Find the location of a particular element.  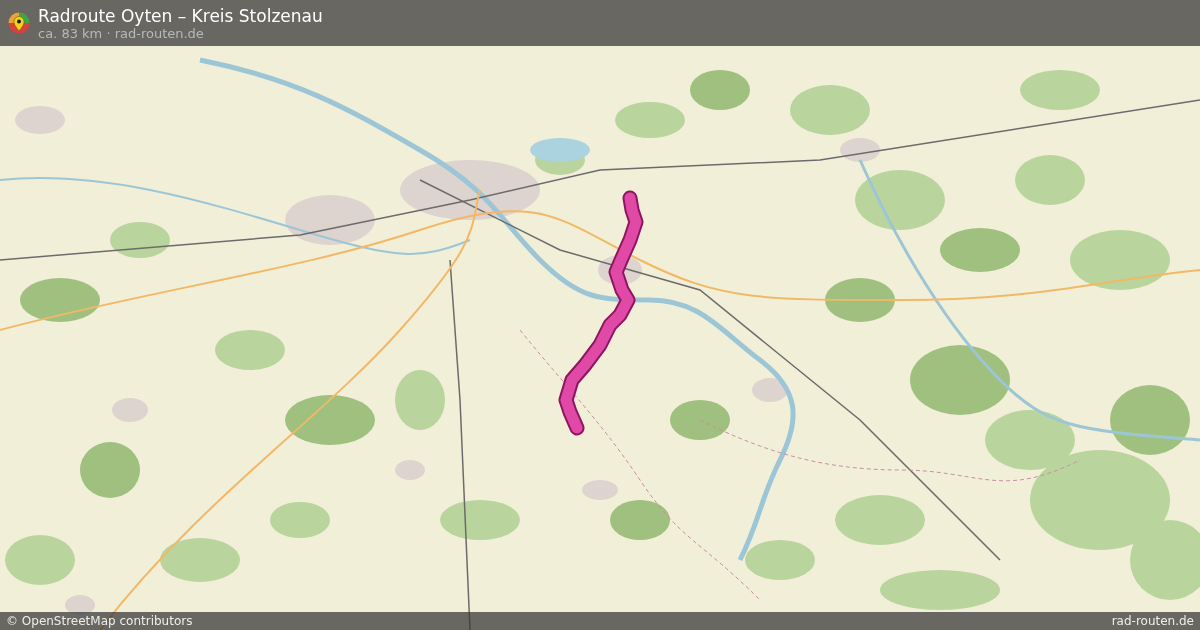

route-title: Radroute Oyten – Kreis Stolzenau is located at coordinates (180, 15).